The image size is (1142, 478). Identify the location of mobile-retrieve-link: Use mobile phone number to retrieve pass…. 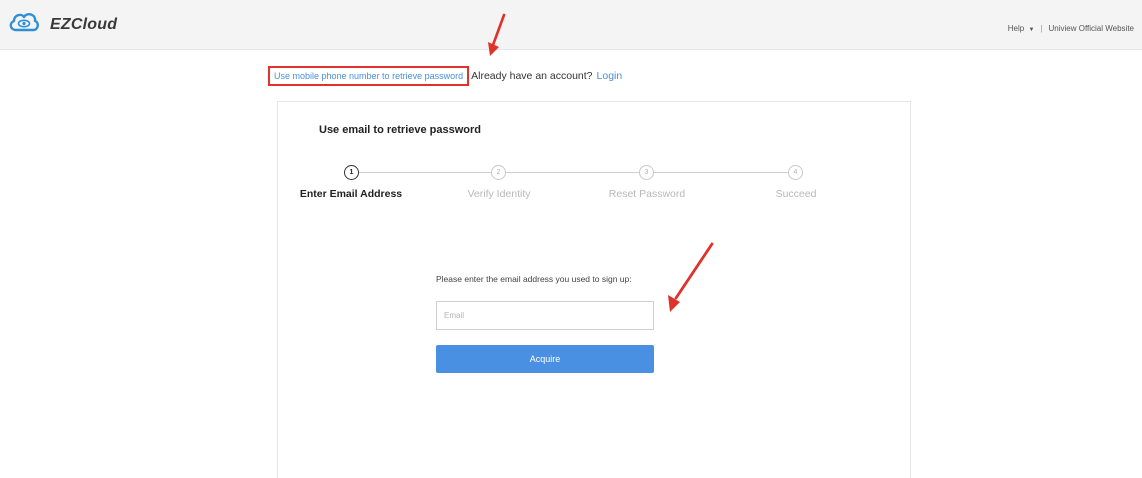
(369, 76).